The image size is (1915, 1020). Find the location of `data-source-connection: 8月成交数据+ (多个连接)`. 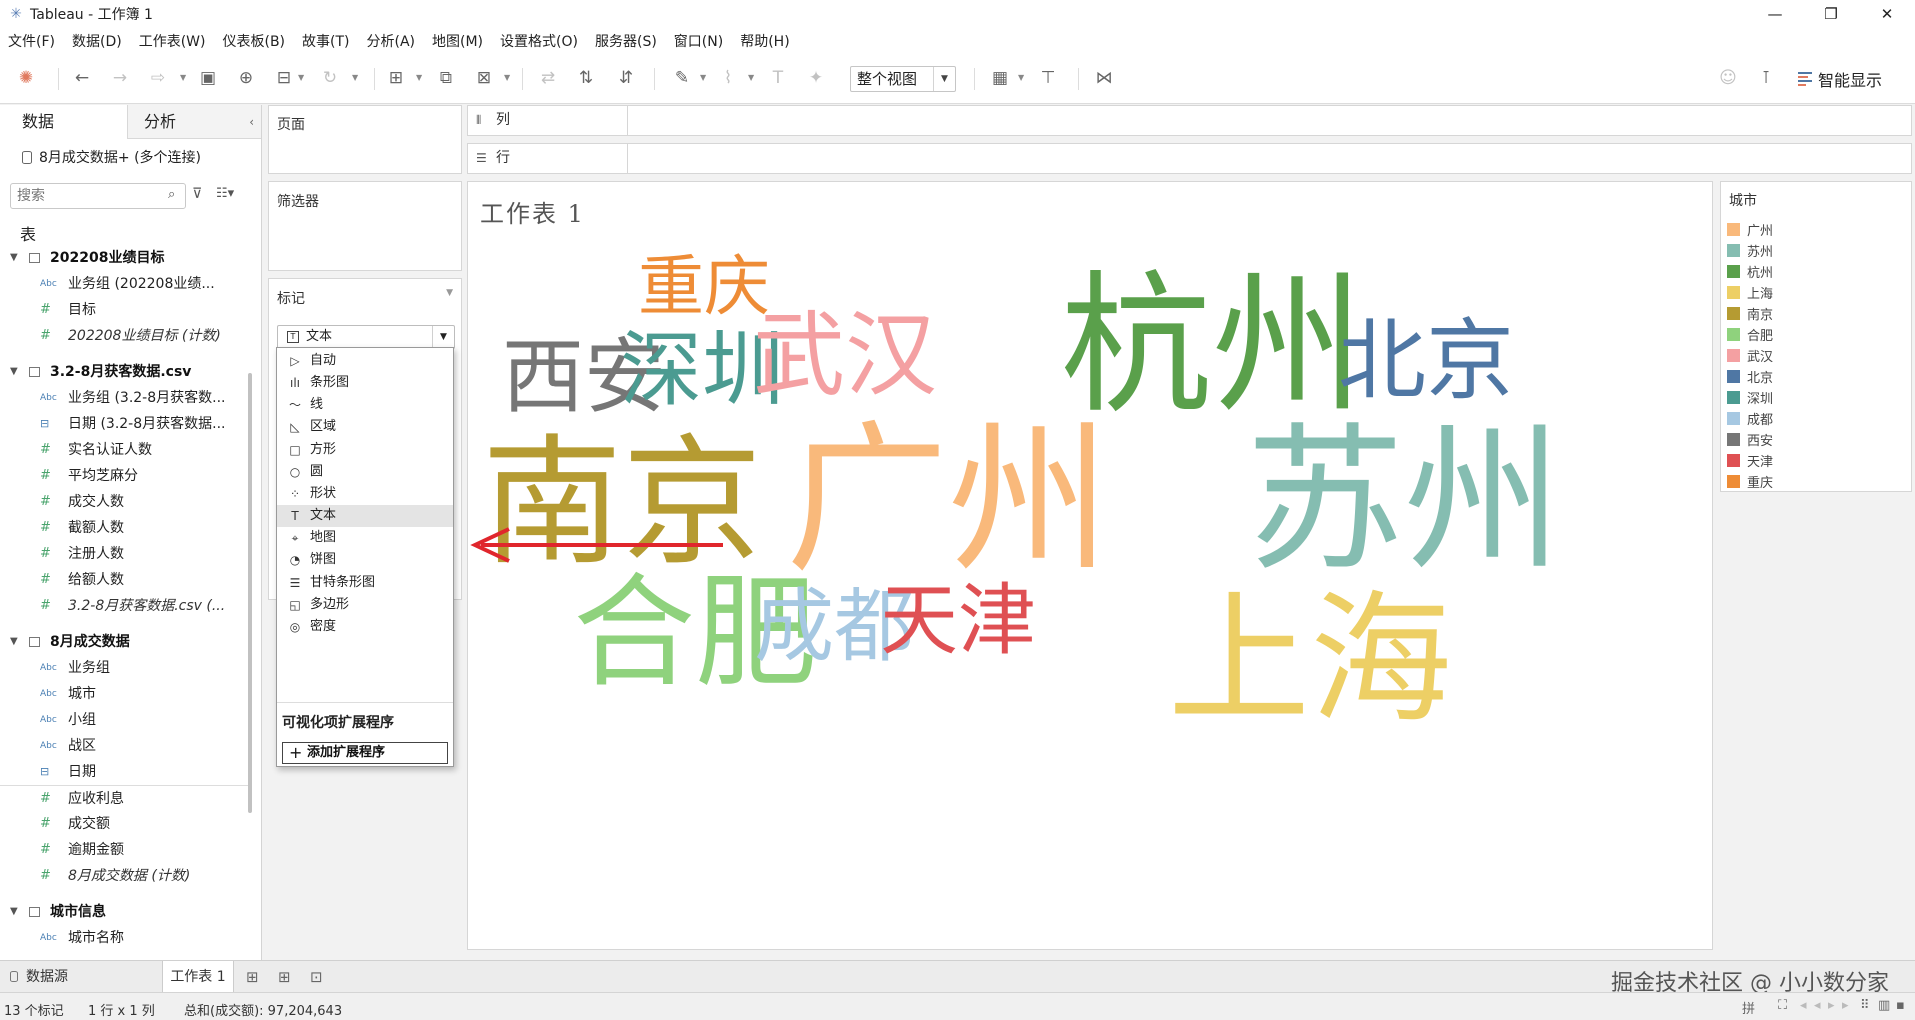

data-source-connection: 8月成交数据+ (多个连接) is located at coordinates (111, 157).